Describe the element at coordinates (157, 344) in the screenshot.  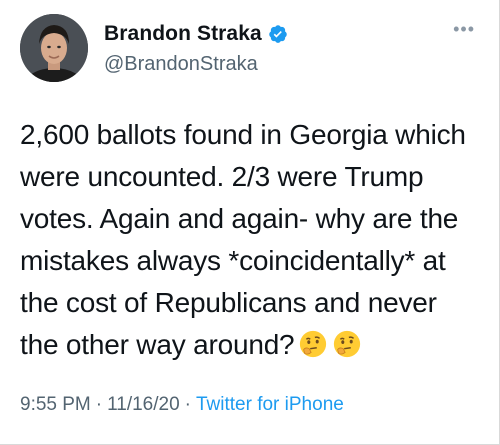
I see `tweet-line: the other way around?` at that location.